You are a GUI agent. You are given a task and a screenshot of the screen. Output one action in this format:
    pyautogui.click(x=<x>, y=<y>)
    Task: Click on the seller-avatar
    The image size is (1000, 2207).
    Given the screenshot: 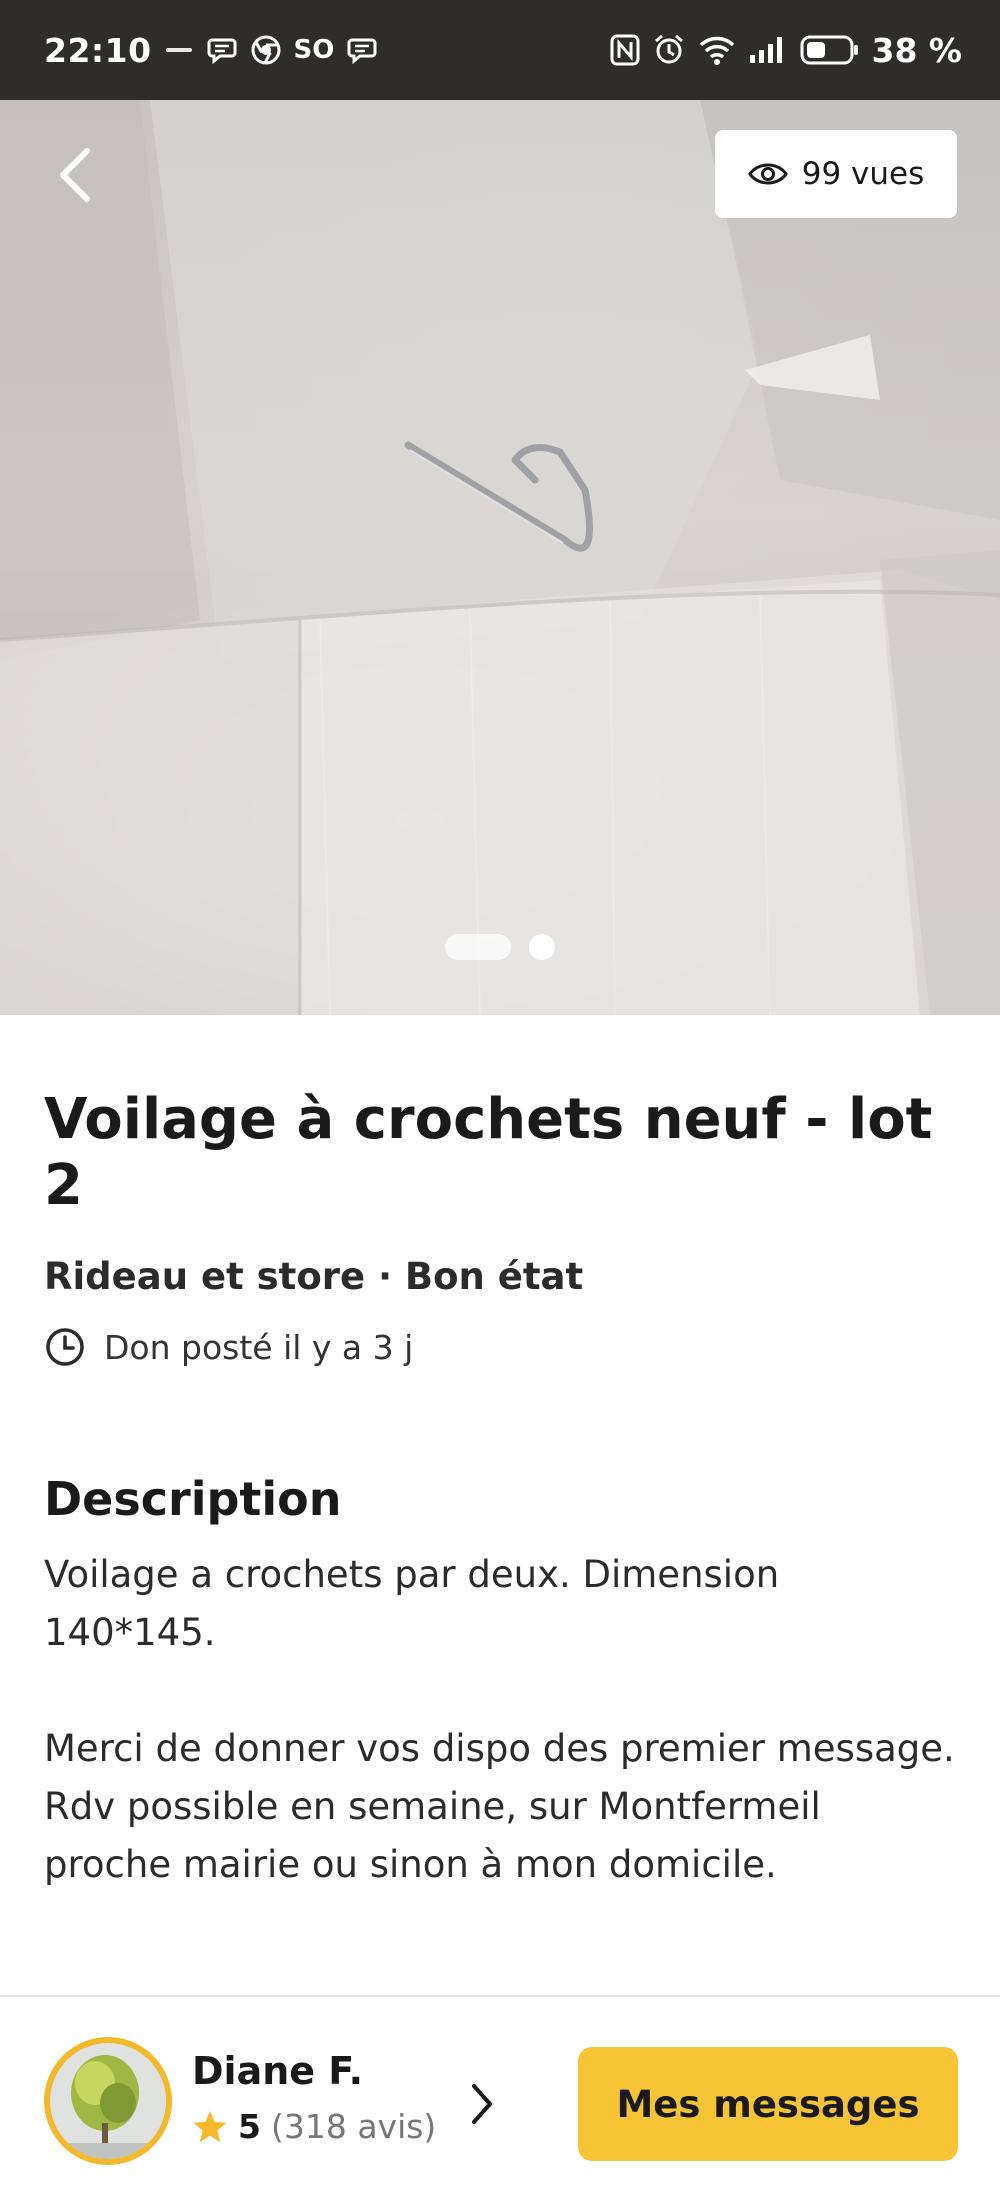 What is the action you would take?
    pyautogui.click(x=108, y=2101)
    